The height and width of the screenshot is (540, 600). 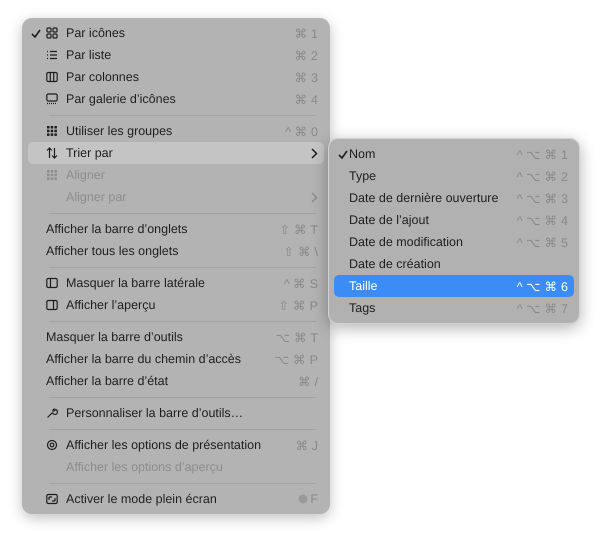 I want to click on columns-icon, so click(x=52, y=77).